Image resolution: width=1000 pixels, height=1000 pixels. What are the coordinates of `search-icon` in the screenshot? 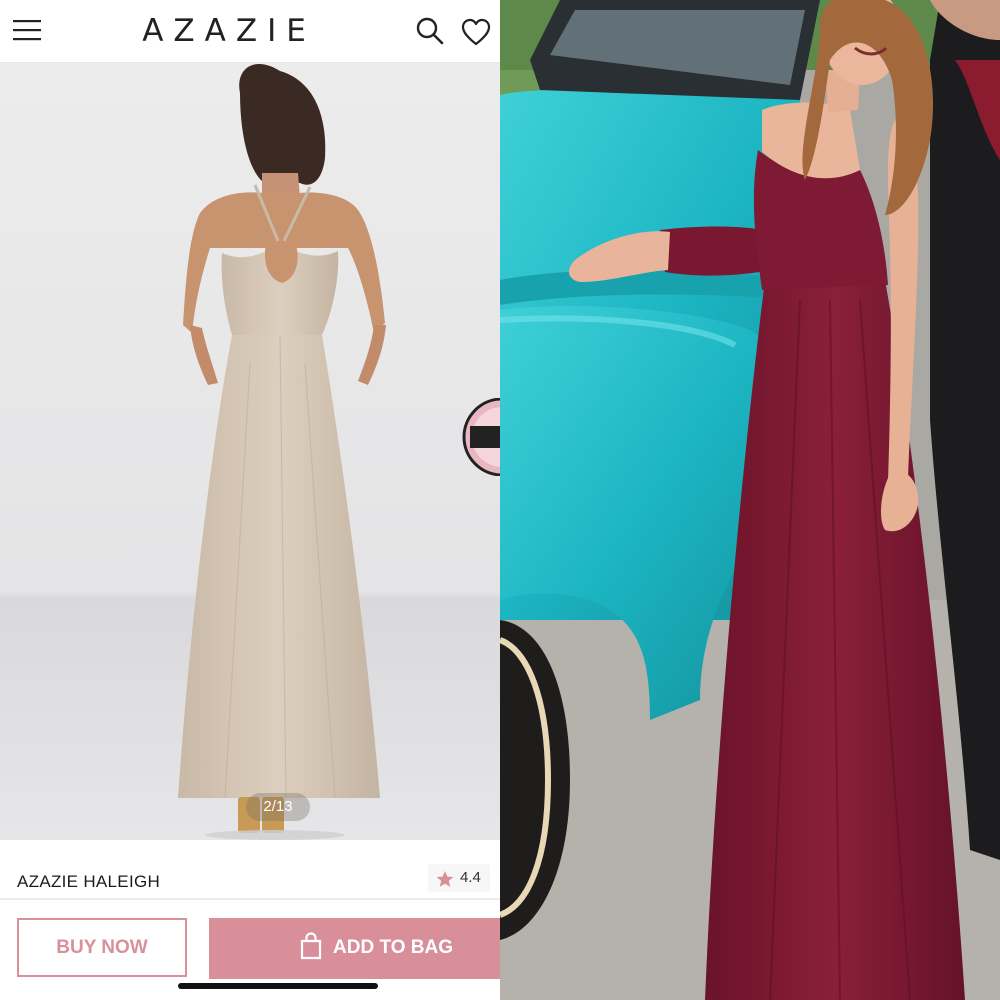 It's located at (430, 31).